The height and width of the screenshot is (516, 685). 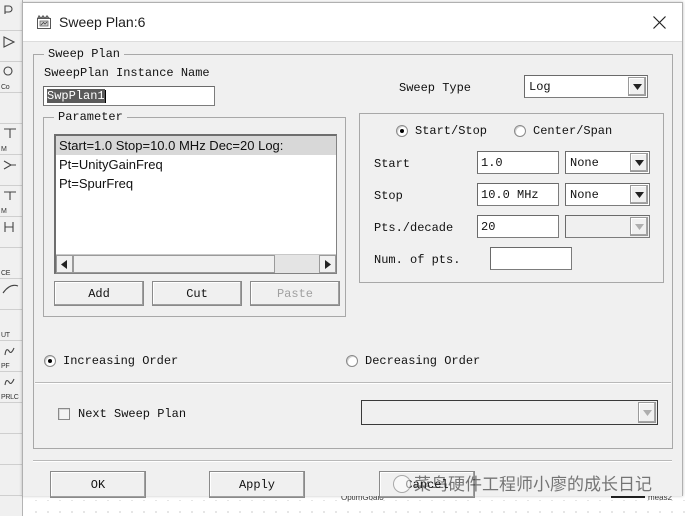 What do you see at coordinates (11, 170) in the screenshot?
I see `palette-item-x` at bounding box center [11, 170].